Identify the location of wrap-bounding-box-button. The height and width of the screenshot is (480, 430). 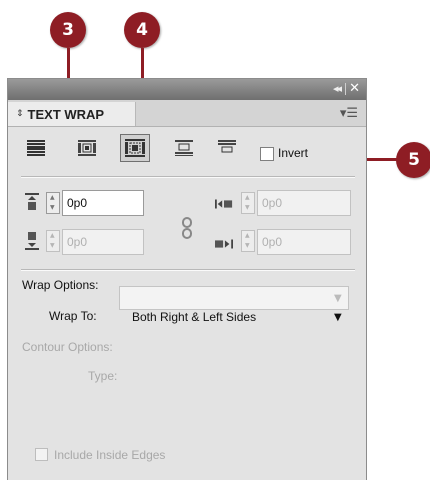
(87, 148).